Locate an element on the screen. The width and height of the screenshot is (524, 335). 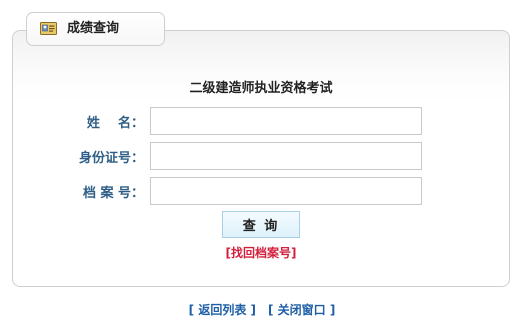
tab-label: 成绩查询 is located at coordinates (93, 28).